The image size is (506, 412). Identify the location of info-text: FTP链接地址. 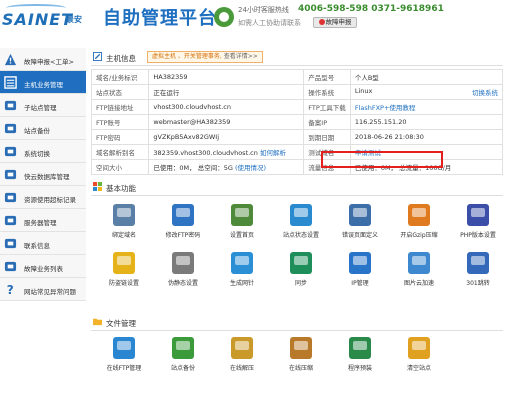
(115, 108).